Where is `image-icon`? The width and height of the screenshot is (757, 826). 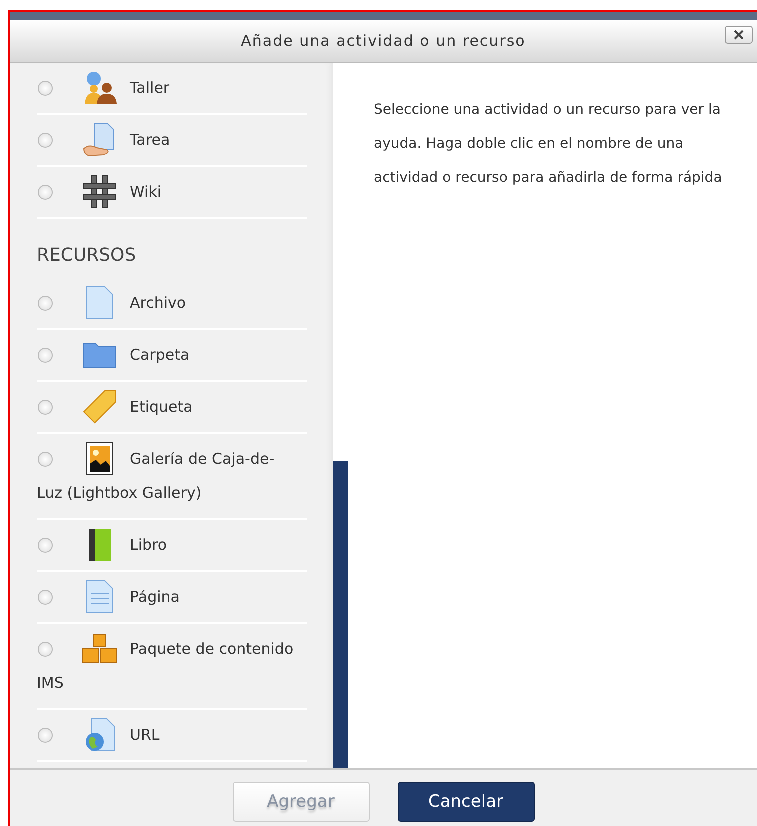 image-icon is located at coordinates (100, 459).